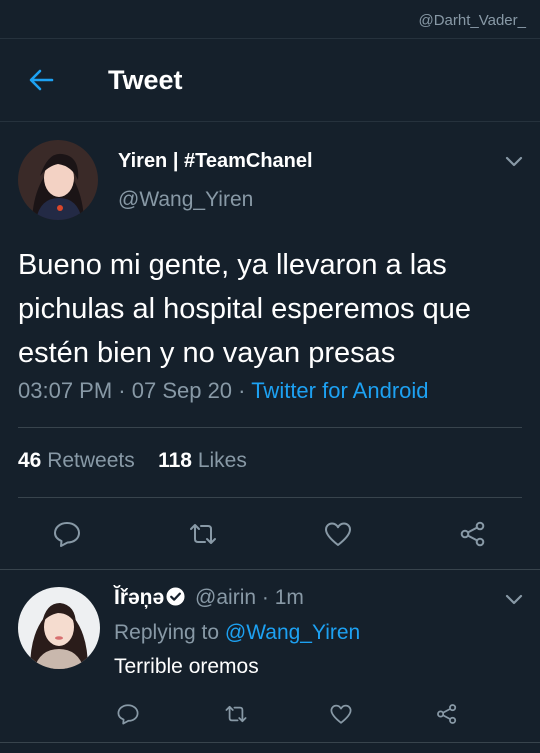 The height and width of the screenshot is (753, 540). What do you see at coordinates (58, 180) in the screenshot?
I see `author-avatar` at bounding box center [58, 180].